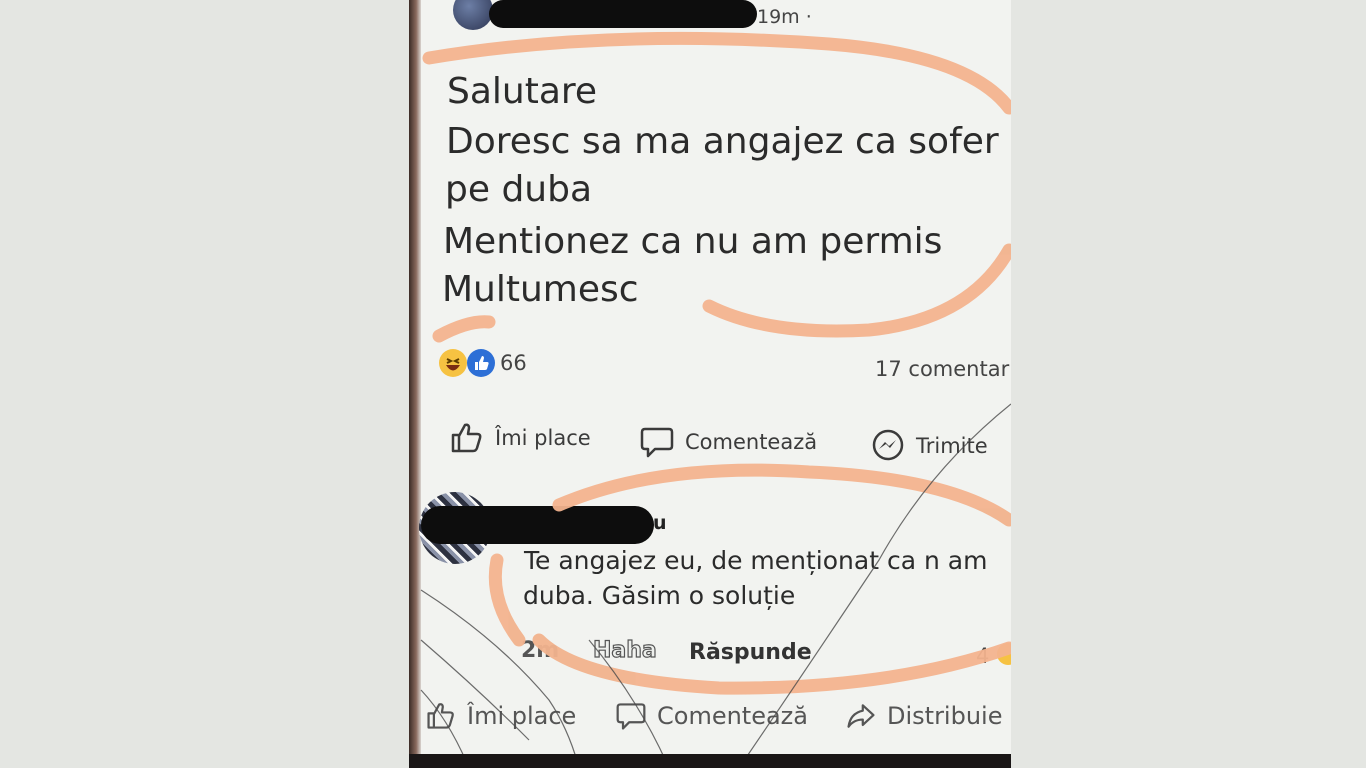 This screenshot has width=1366, height=768. What do you see at coordinates (522, 716) in the screenshot?
I see `footer-like-label: Îmi place` at bounding box center [522, 716].